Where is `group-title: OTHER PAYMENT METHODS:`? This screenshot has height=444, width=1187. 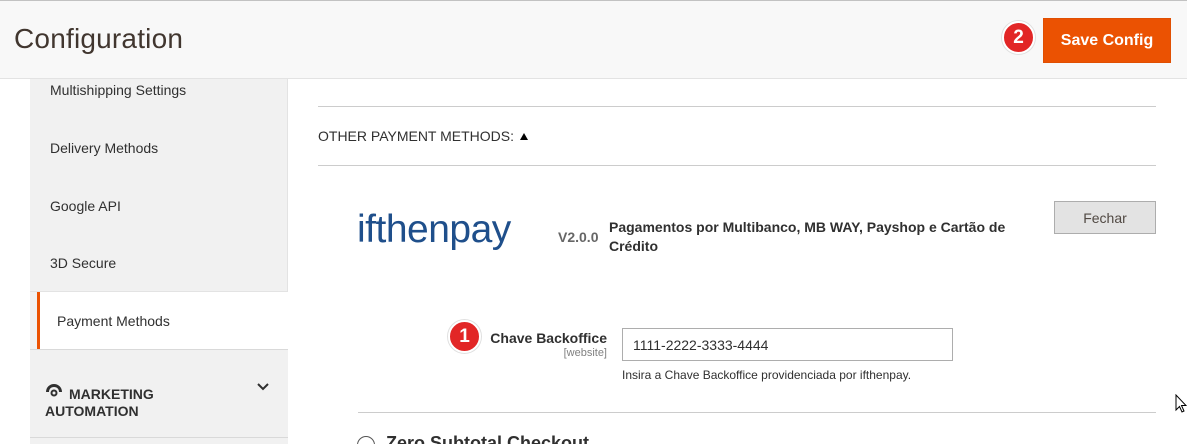 group-title: OTHER PAYMENT METHODS: is located at coordinates (416, 136).